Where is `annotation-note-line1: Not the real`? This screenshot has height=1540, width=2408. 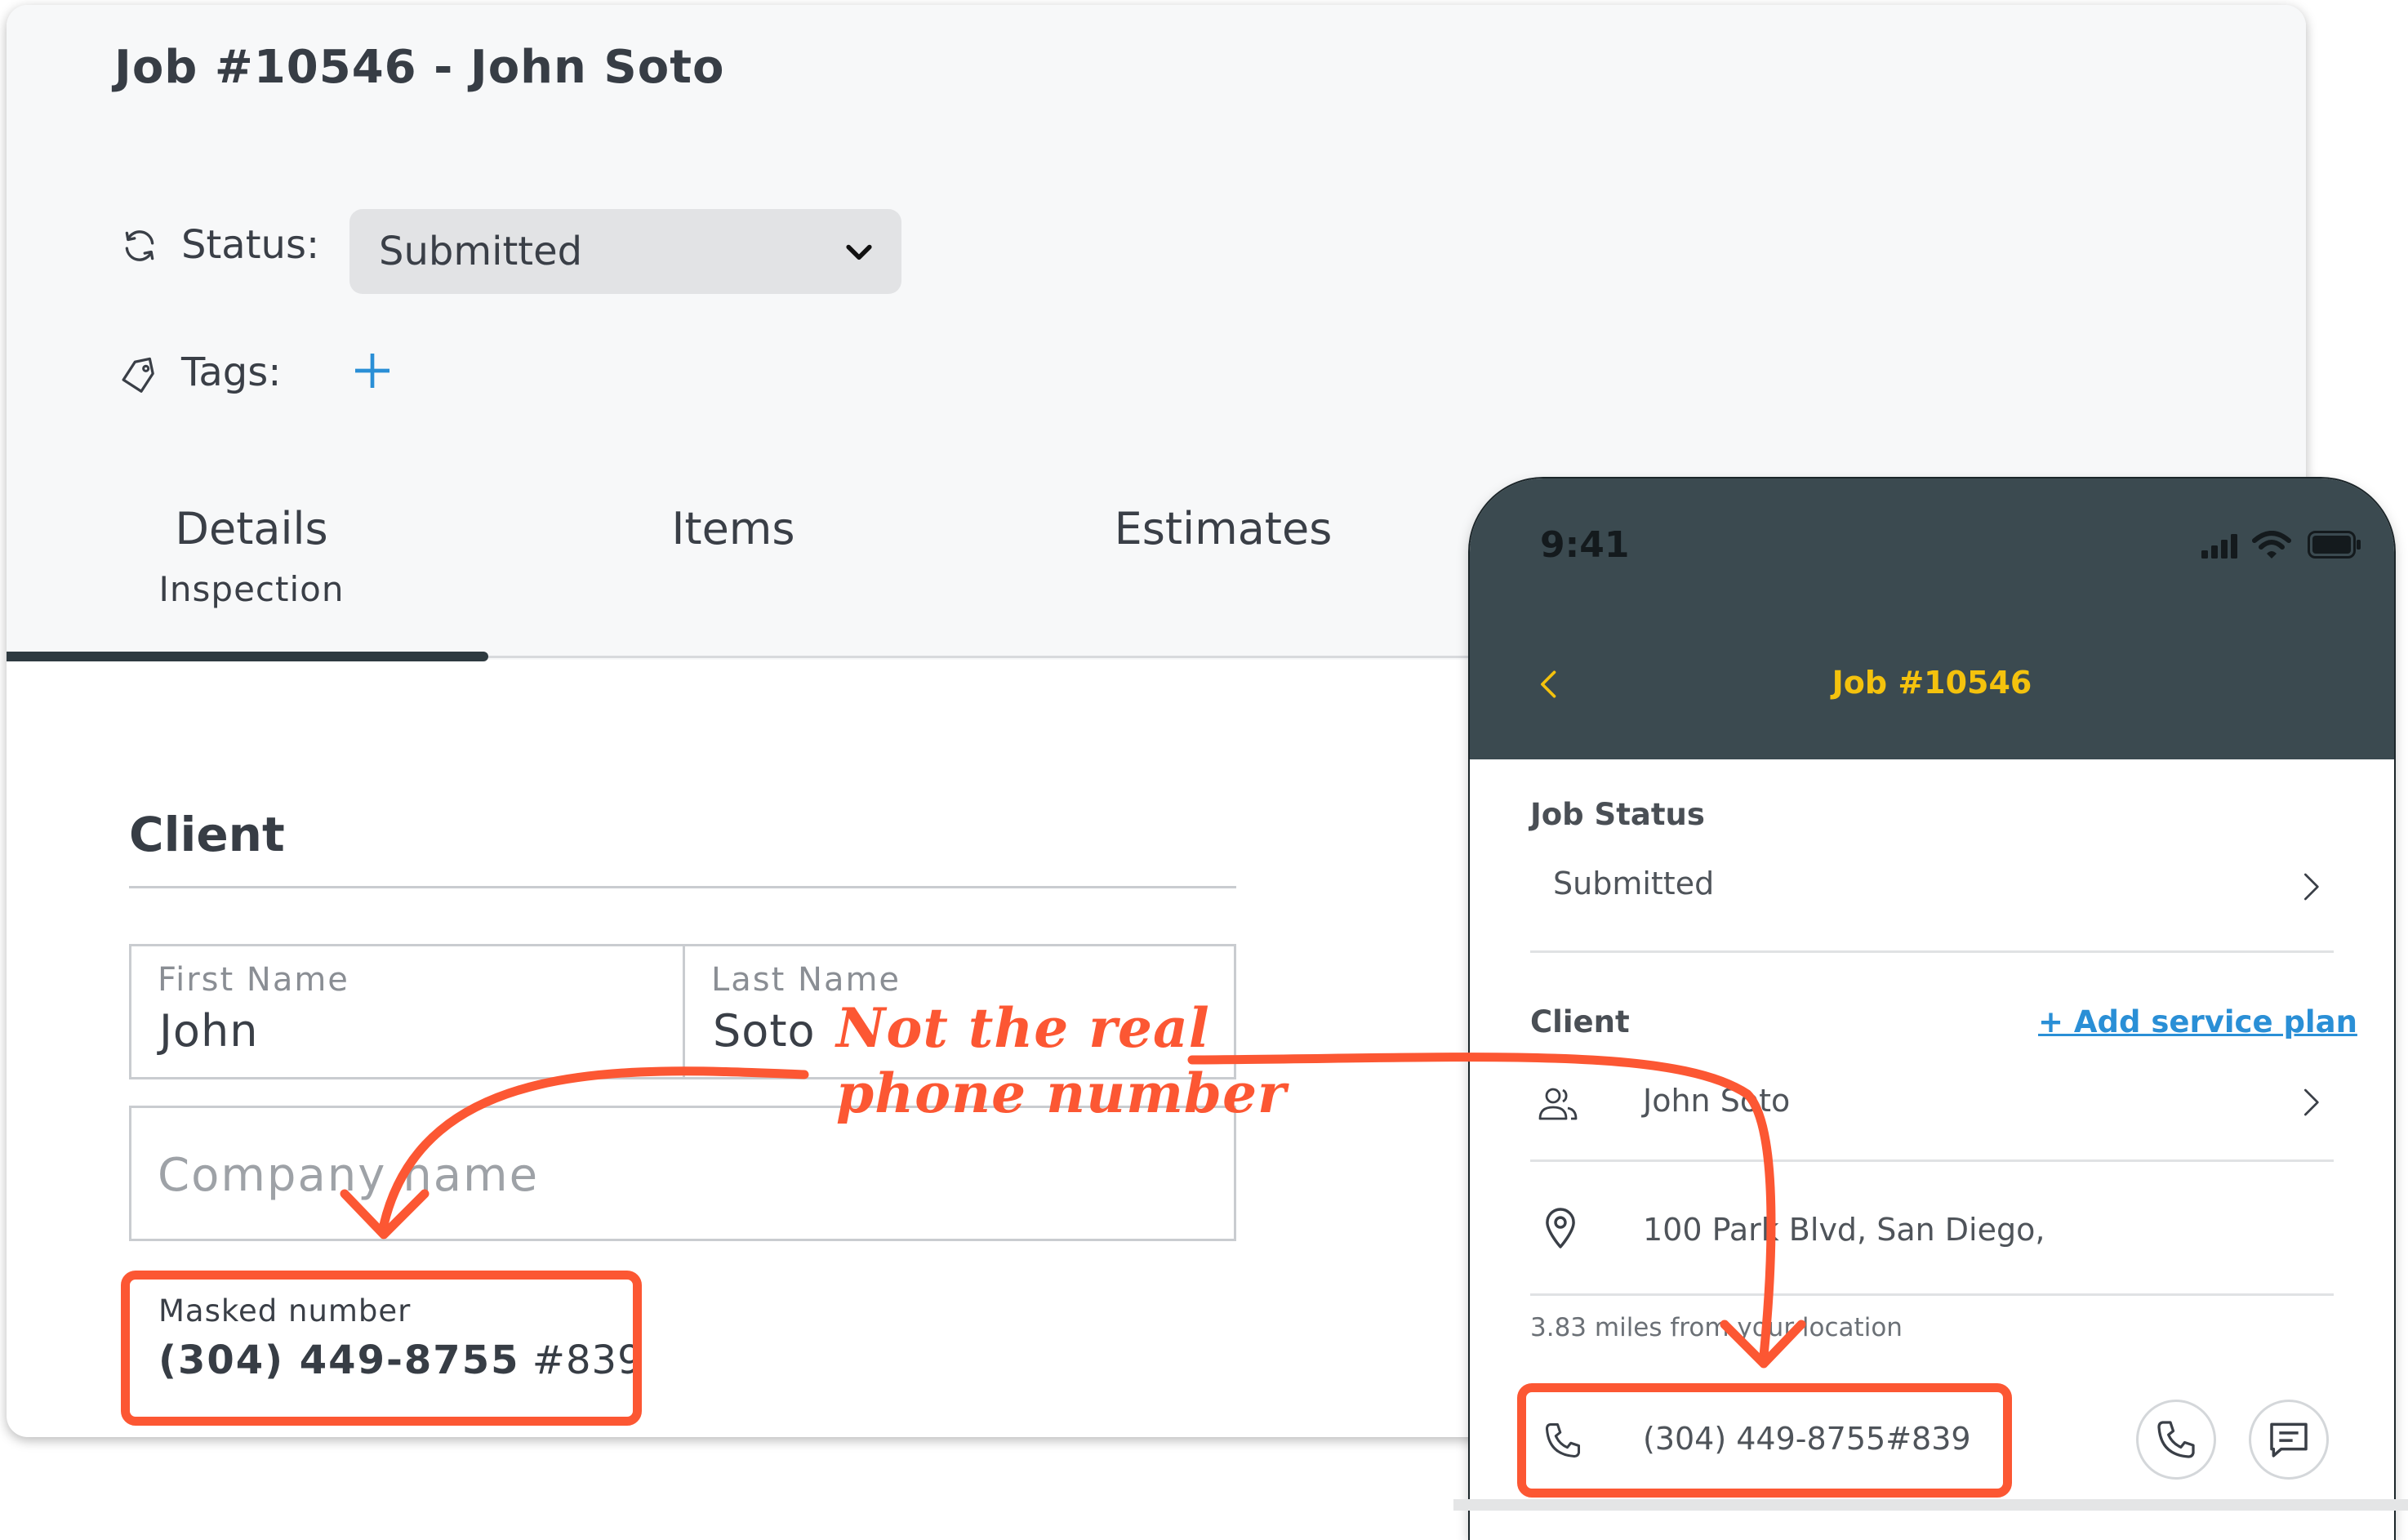 annotation-note-line1: Not the real is located at coordinates (1023, 1028).